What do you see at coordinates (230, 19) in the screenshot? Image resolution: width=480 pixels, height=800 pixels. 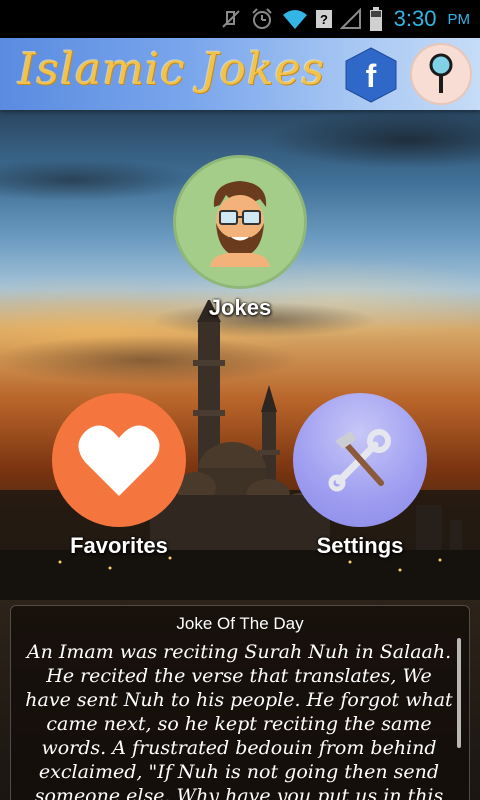 I see `mute-icon` at bounding box center [230, 19].